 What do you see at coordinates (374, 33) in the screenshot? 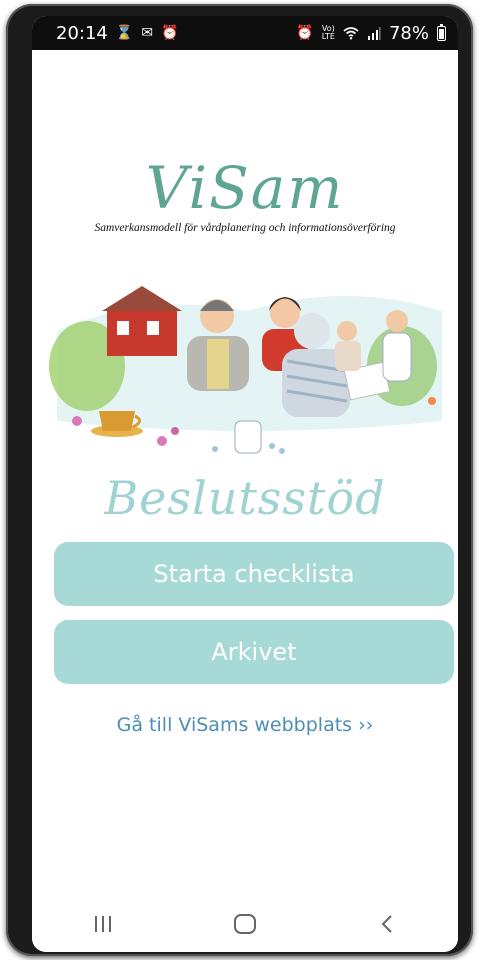
I see `signal-icon` at bounding box center [374, 33].